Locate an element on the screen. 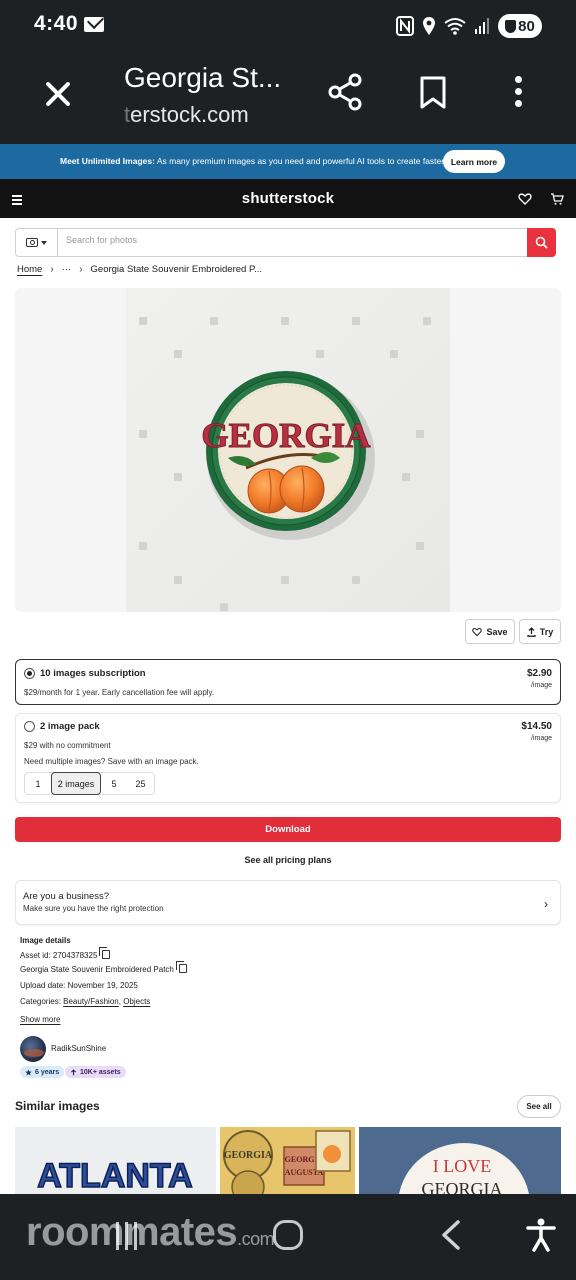 Image resolution: width=576 pixels, height=1280 pixels. category-link: Beauty/Fashion is located at coordinates (91, 1001).